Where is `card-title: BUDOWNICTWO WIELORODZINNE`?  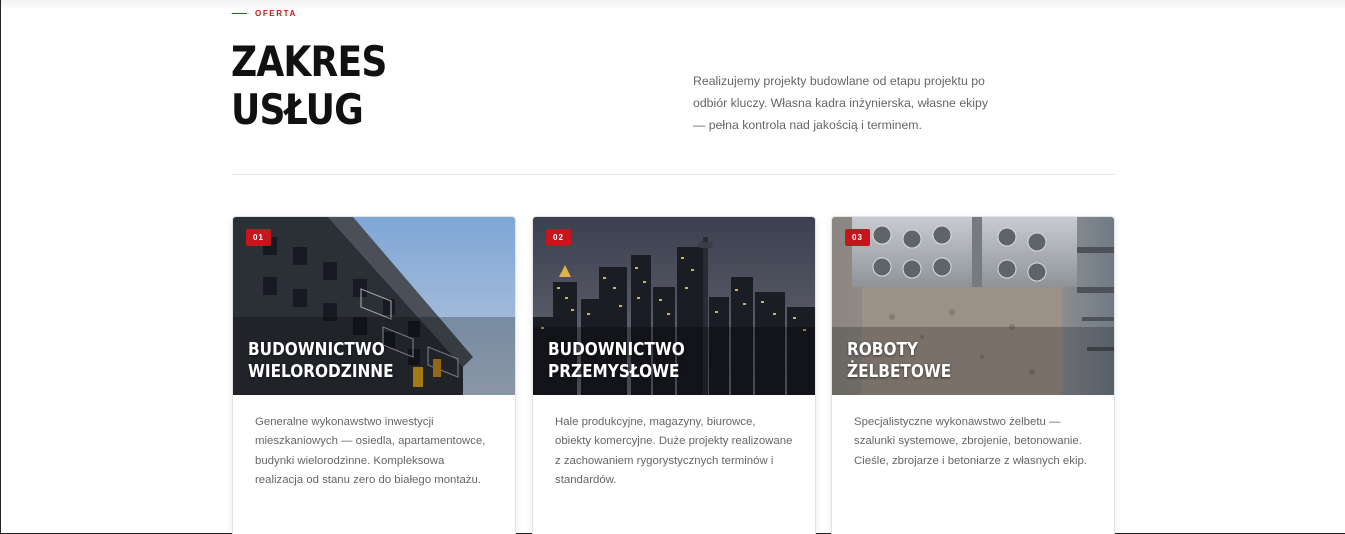
card-title: BUDOWNICTWO WIELORODZINNE is located at coordinates (321, 361).